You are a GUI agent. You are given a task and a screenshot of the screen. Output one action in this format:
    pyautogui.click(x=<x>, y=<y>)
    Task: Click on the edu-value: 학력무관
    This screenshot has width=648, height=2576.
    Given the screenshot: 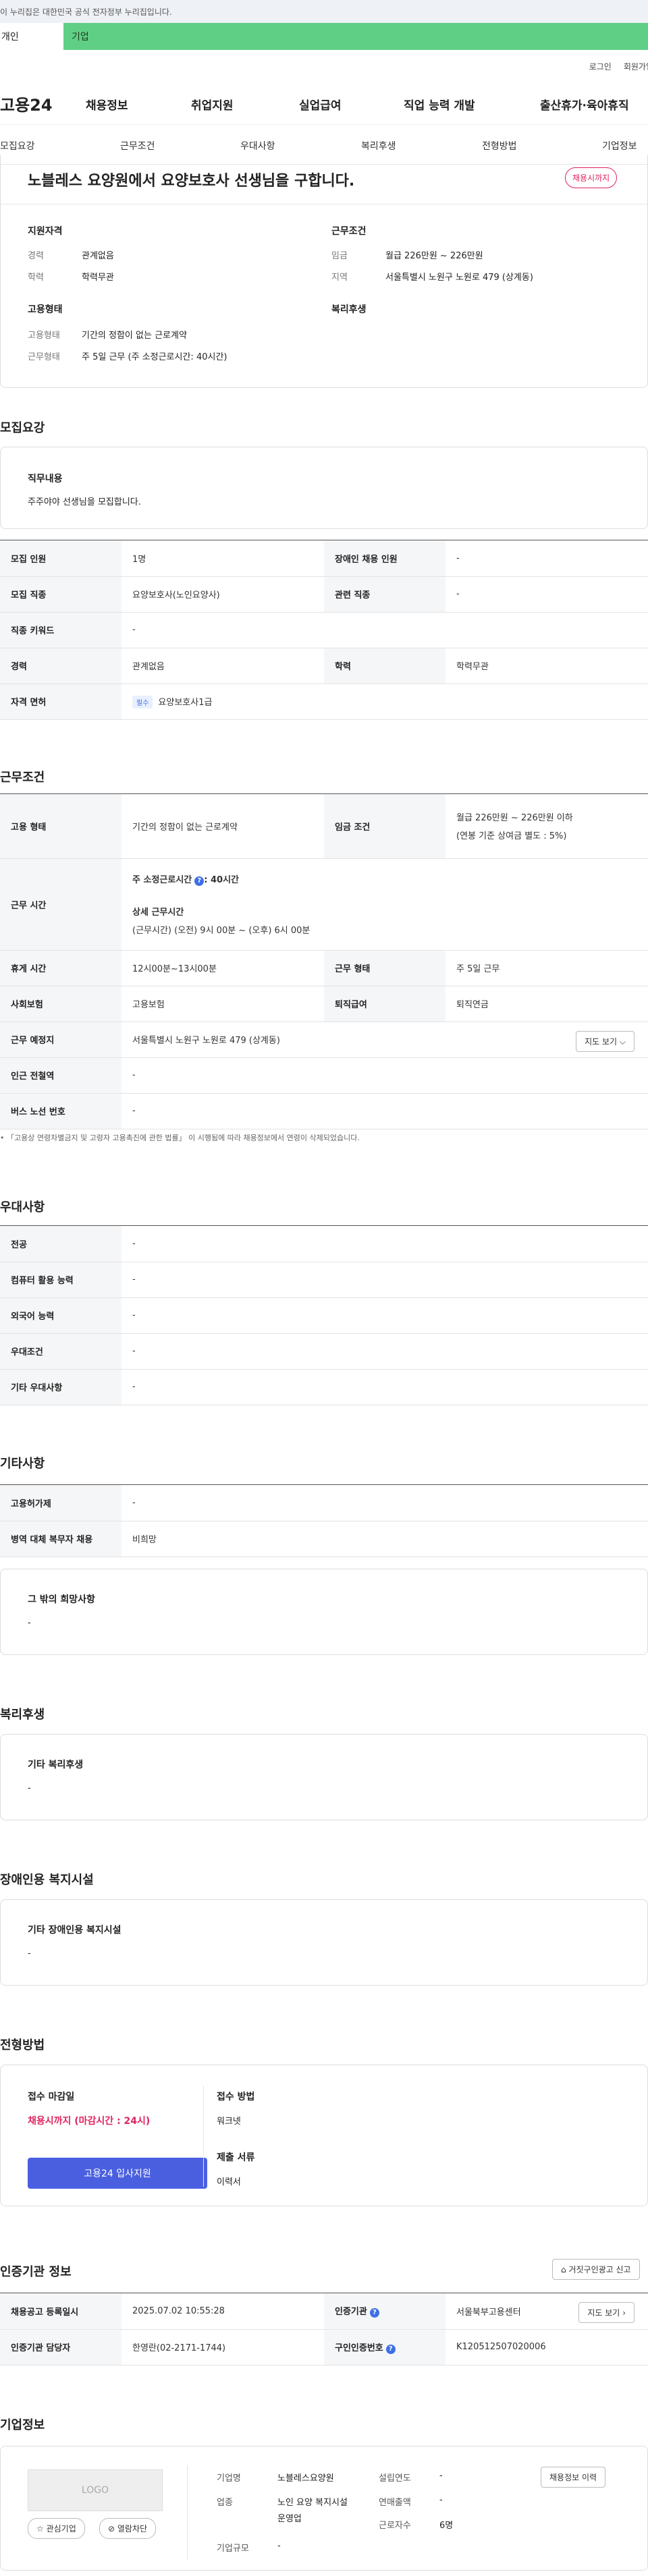 What is the action you would take?
    pyautogui.click(x=98, y=278)
    